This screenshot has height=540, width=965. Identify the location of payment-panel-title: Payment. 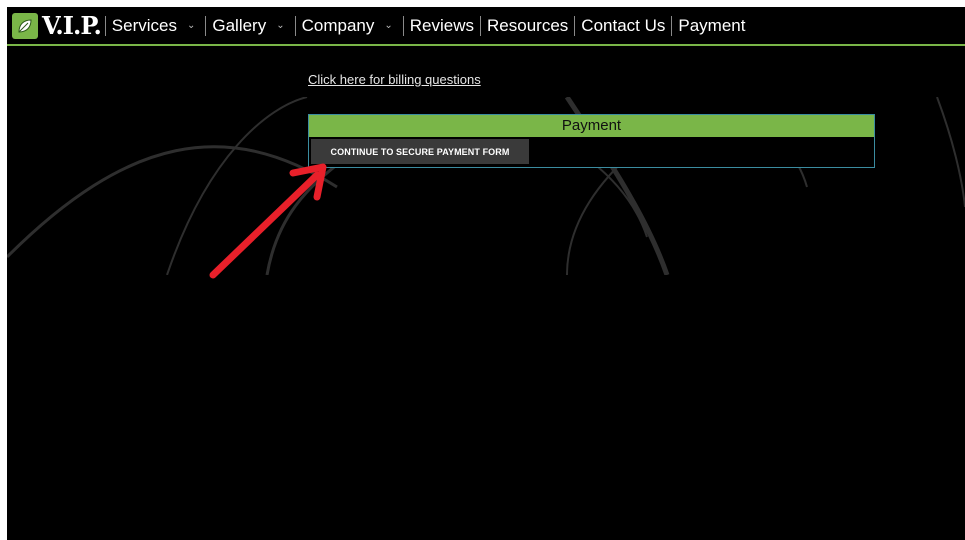
(591, 126).